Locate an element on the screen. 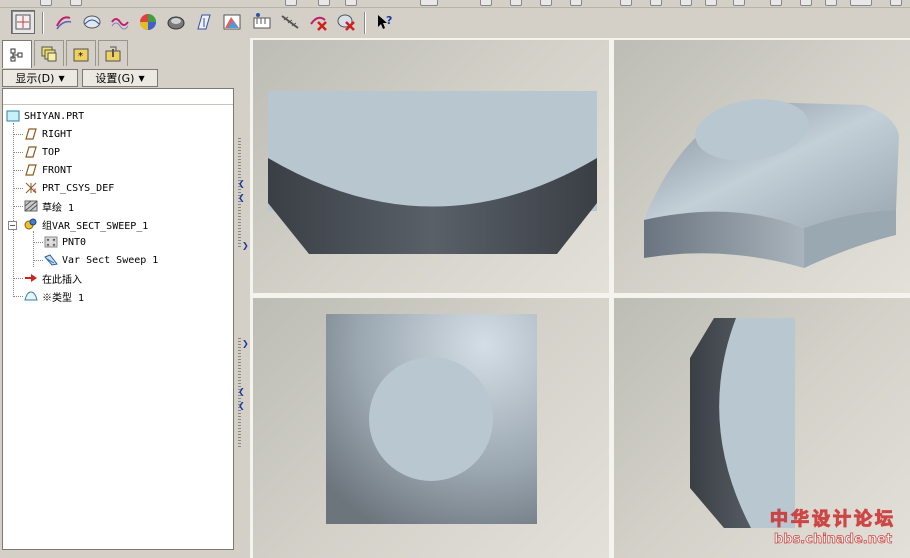 Image resolution: width=910 pixels, height=558 pixels. tree-root-label: SHIYAN.PRT is located at coordinates (54, 116).